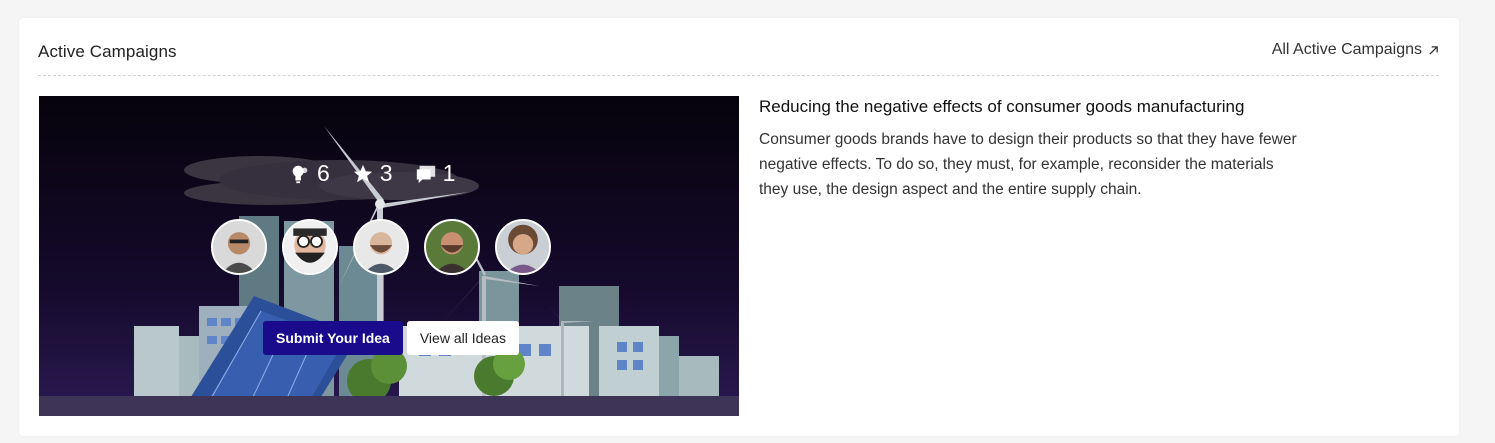  I want to click on comments-icon, so click(425, 174).